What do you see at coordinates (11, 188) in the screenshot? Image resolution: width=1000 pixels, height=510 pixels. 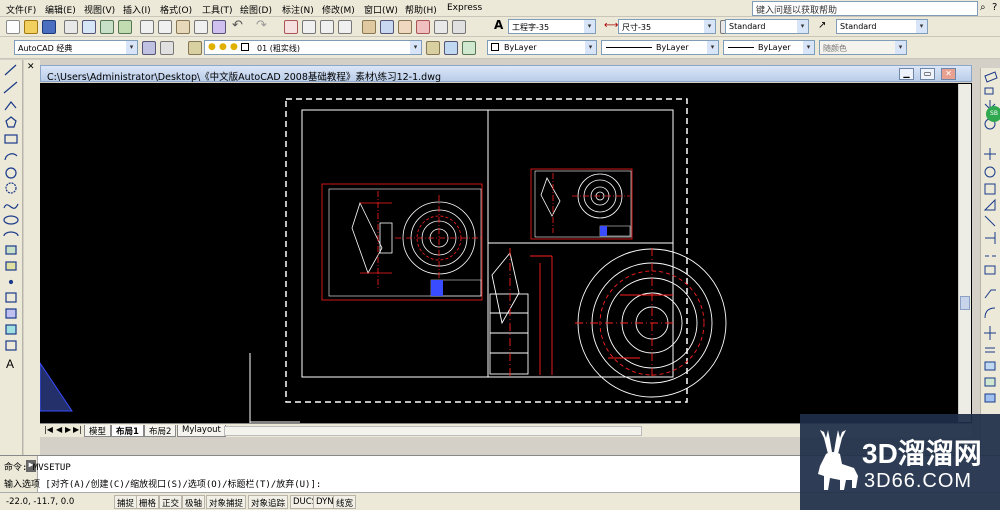 I see `revision-cloud-icon` at bounding box center [11, 188].